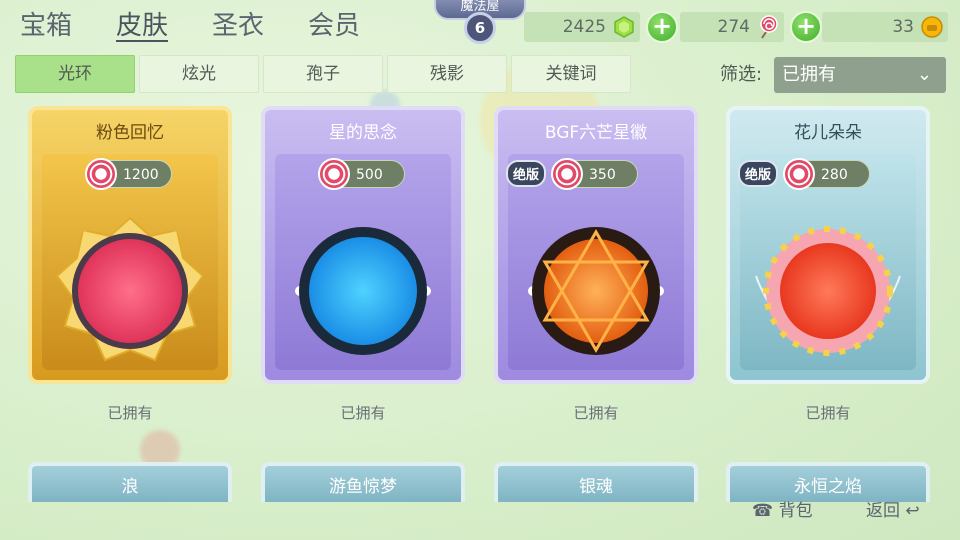  What do you see at coordinates (571, 74) in the screenshot?
I see `tab-keyword: 关键词` at bounding box center [571, 74].